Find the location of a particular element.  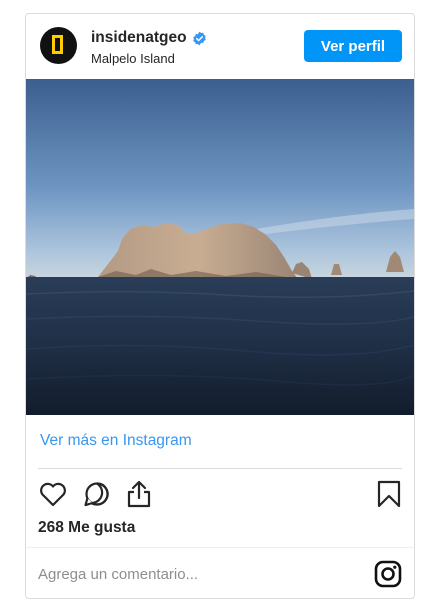

natgeo-logo-frame is located at coordinates (57, 44).